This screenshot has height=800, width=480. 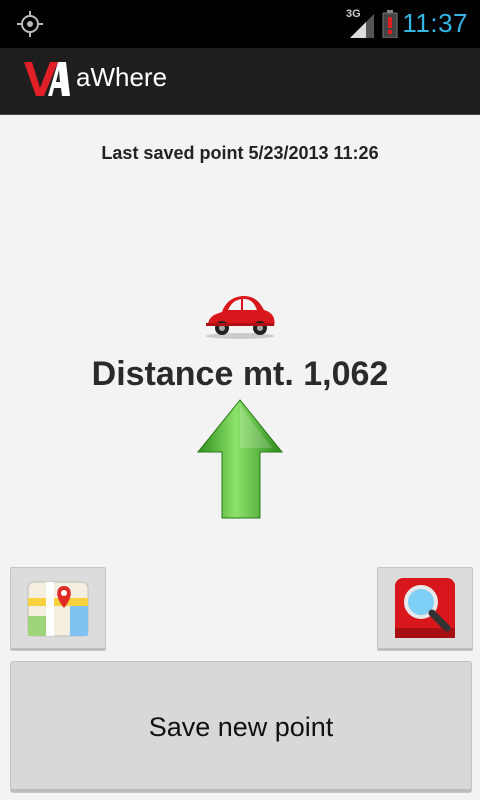 I want to click on search-button, so click(x=425, y=609).